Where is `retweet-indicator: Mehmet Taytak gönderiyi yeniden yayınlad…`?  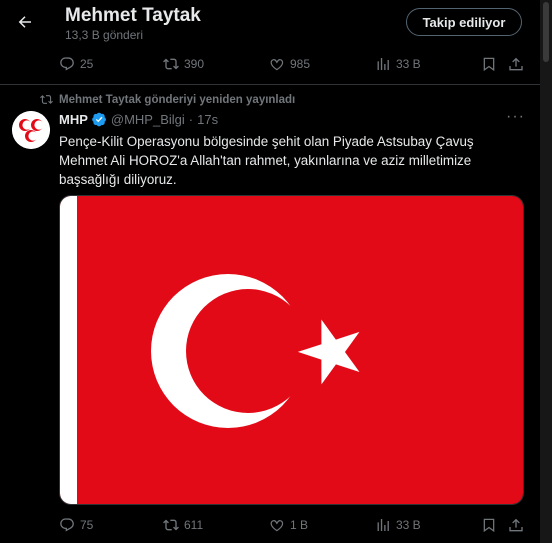
retweet-indicator: Mehmet Taytak gönderiyi yeniden yayınlad… is located at coordinates (167, 99).